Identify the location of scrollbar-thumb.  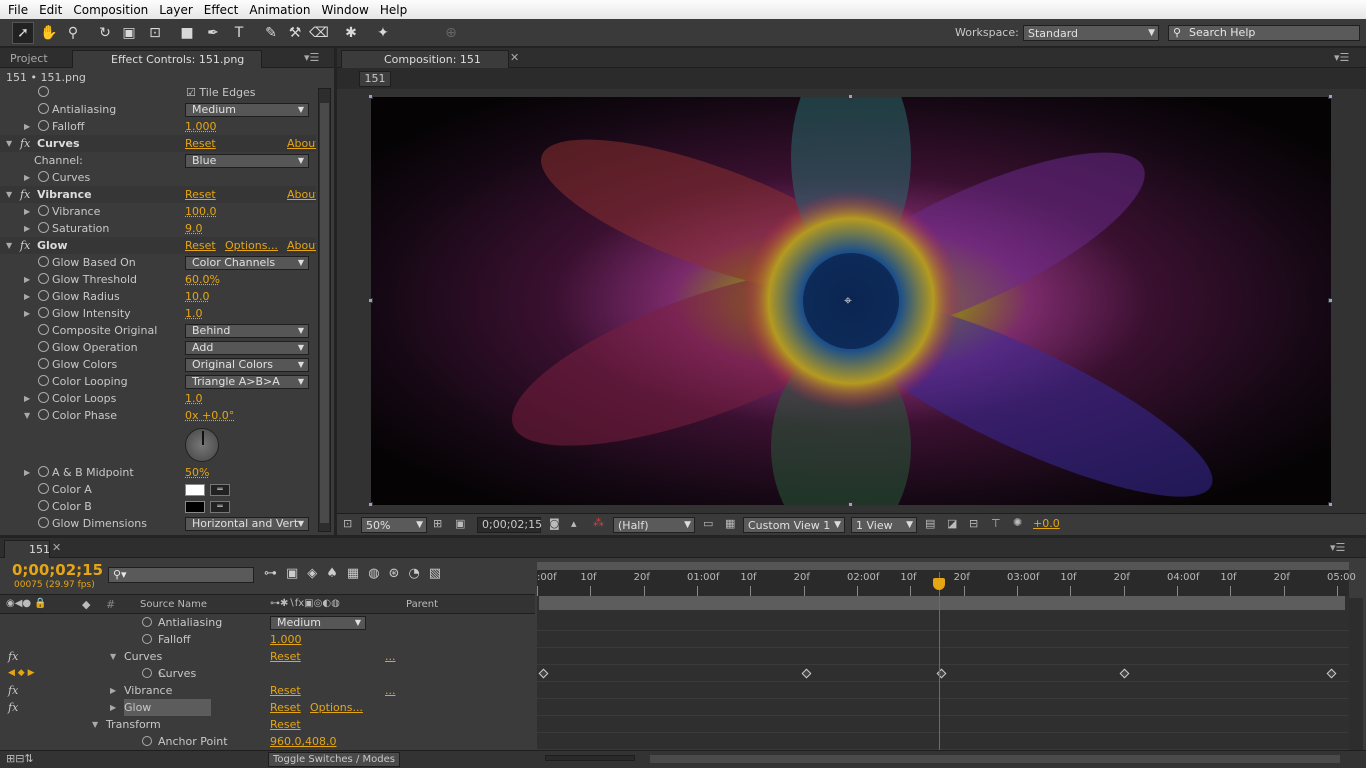
(324, 313).